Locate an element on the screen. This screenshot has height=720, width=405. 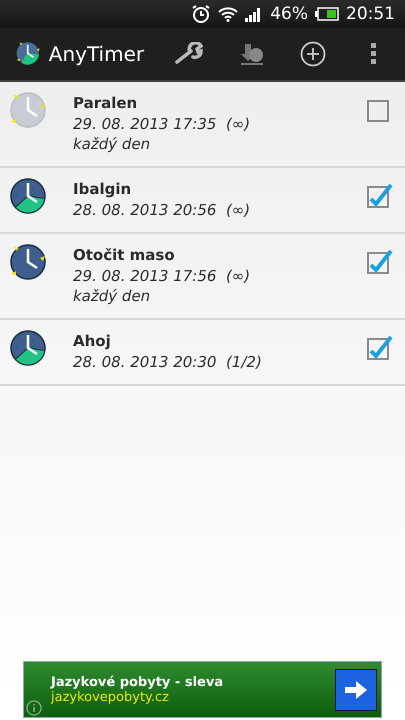
timer-datetime: 28. 08. 2013 20:30 (1/2) is located at coordinates (168, 362).